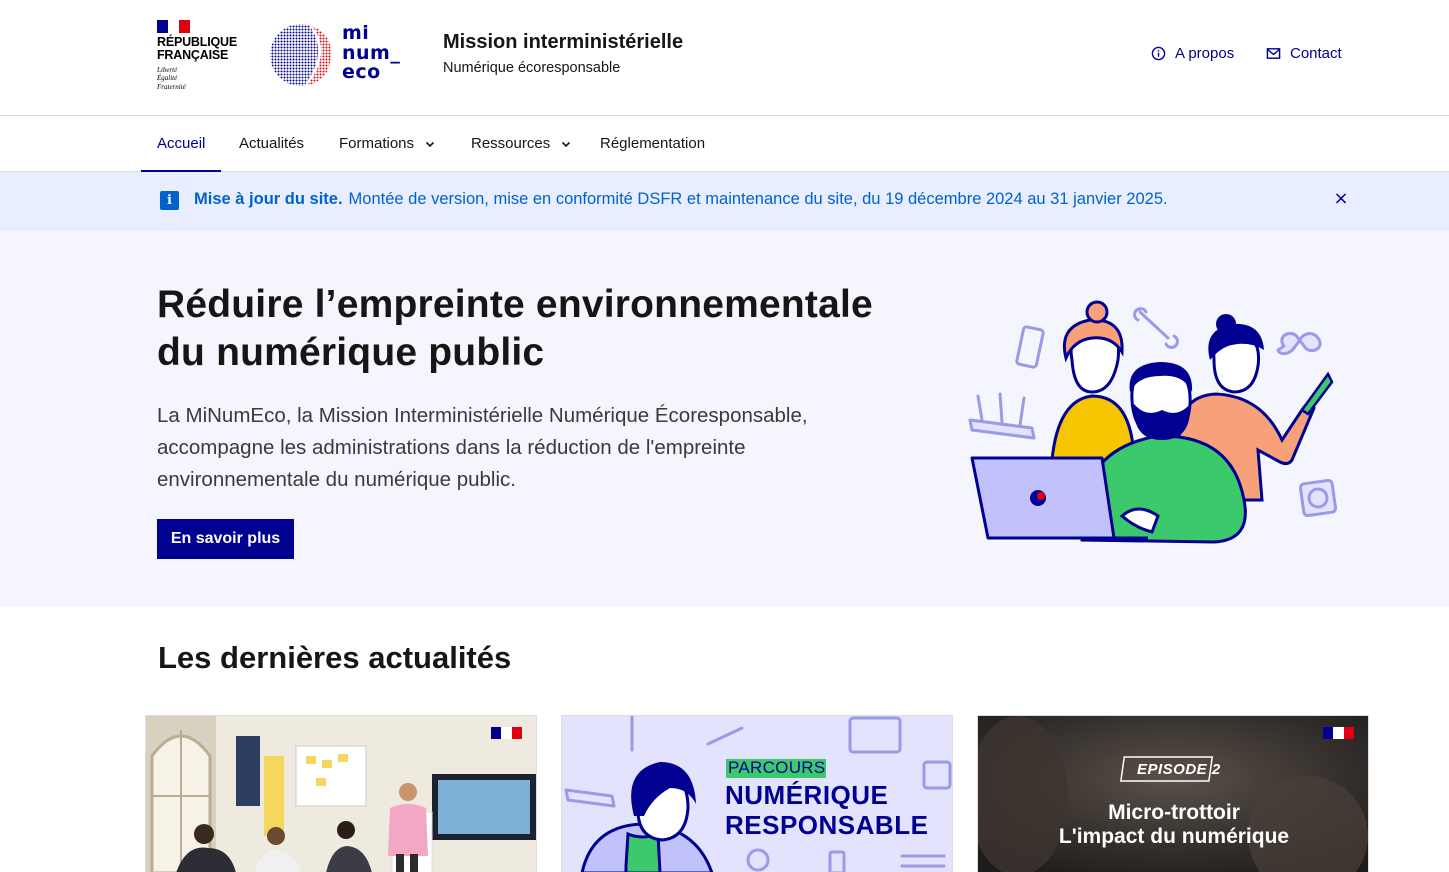  I want to click on nav-item-ressources: Ressources, so click(521, 143).